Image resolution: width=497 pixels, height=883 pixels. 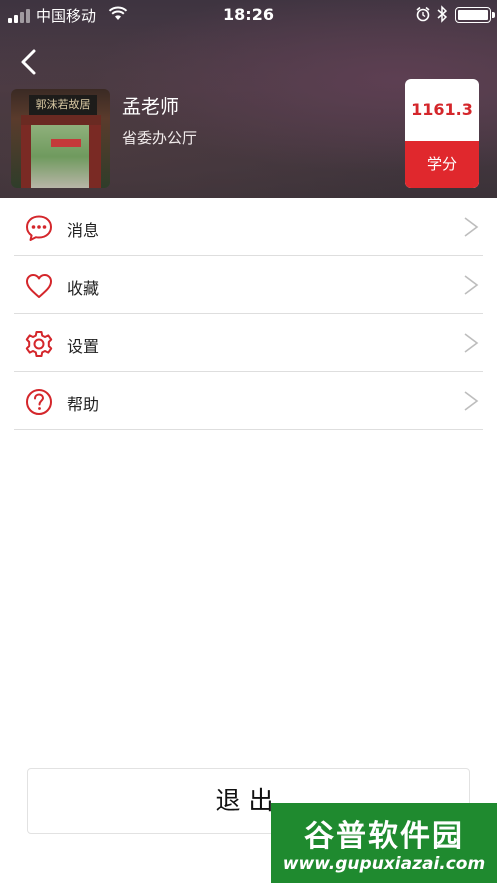 What do you see at coordinates (442, 109) in the screenshot?
I see `credit-score-value: 1161.3` at bounding box center [442, 109].